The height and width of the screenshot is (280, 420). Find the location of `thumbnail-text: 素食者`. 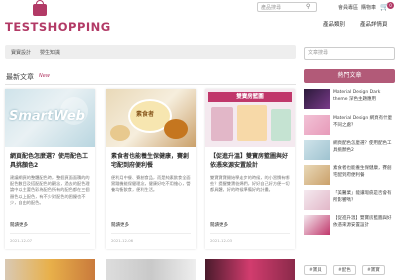

thumbnail-text: 素食者 is located at coordinates (145, 114).